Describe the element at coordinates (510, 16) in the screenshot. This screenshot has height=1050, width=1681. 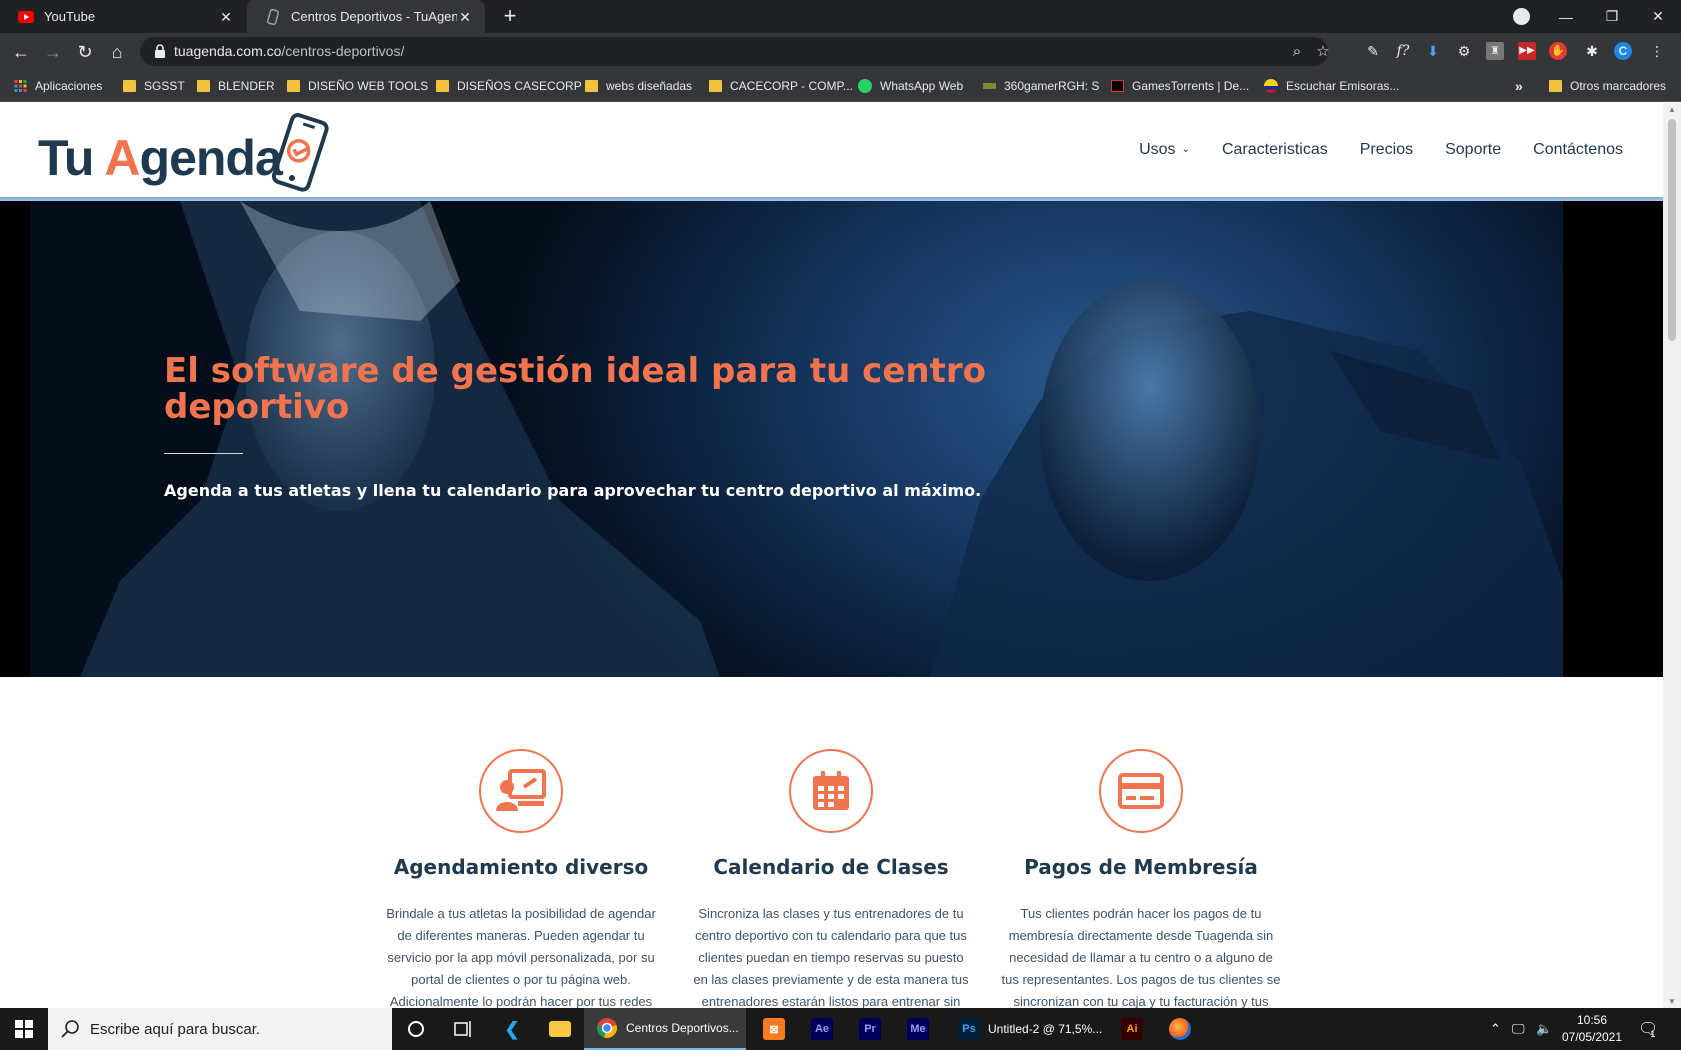
I see `new-tab-button: +` at that location.